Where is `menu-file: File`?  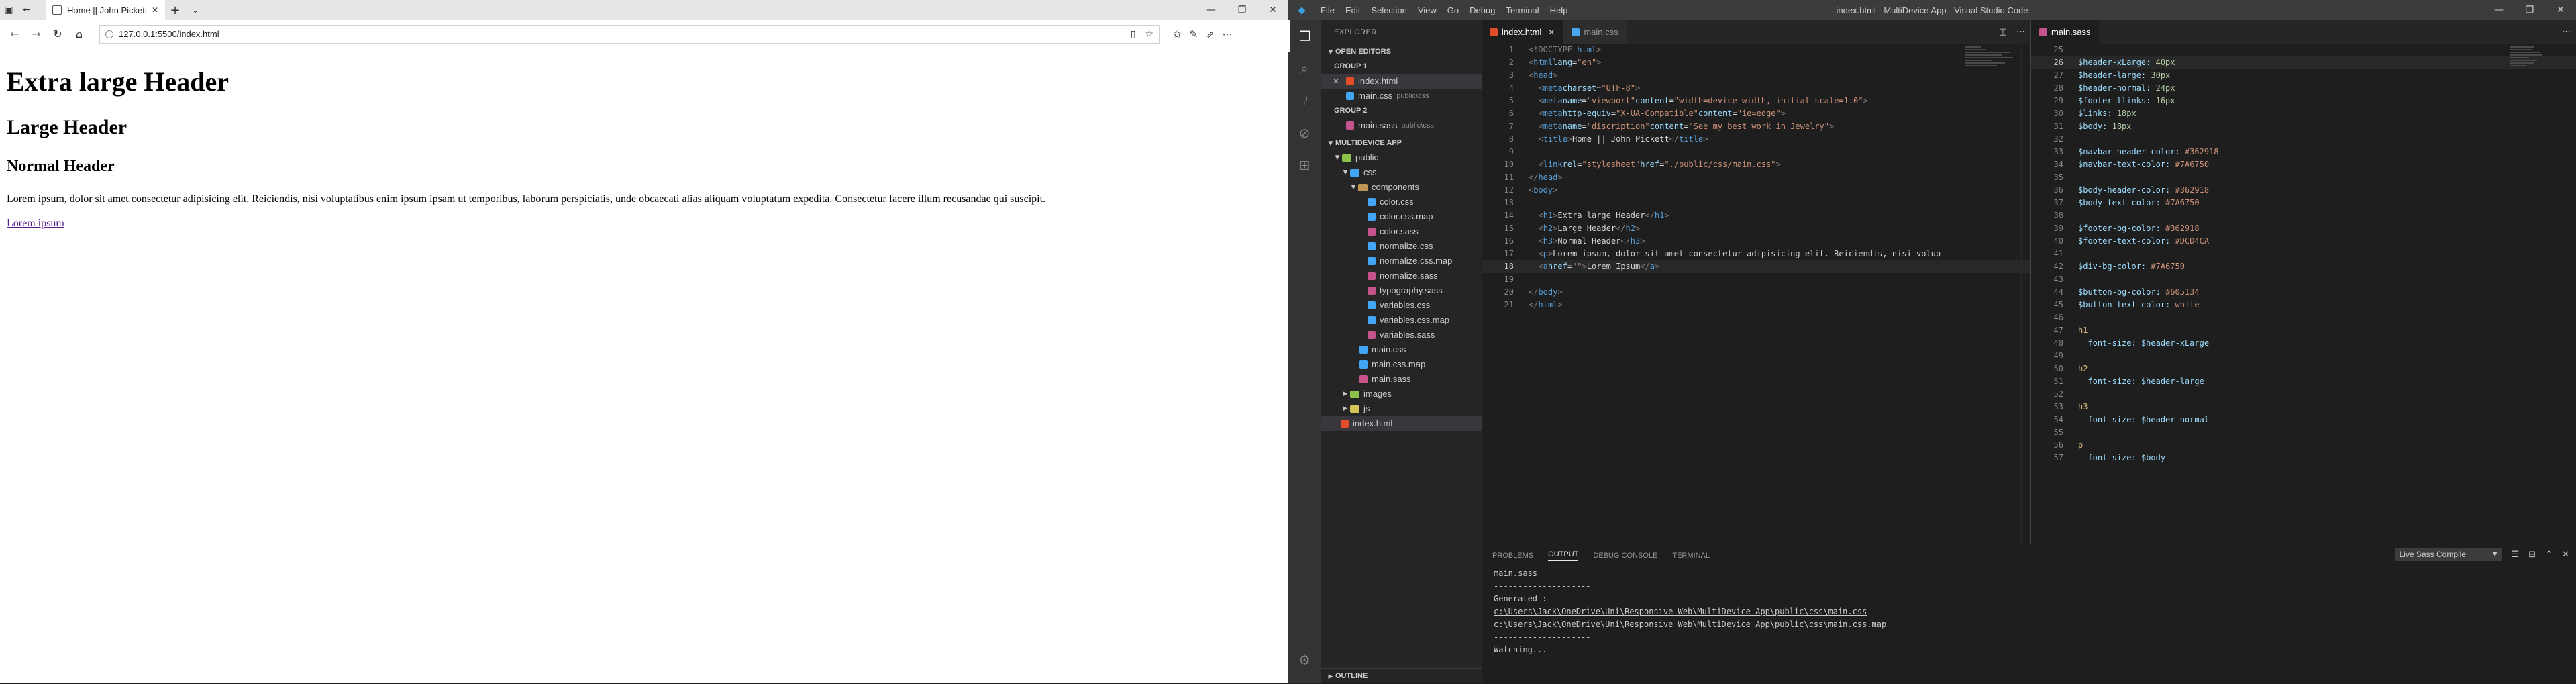
menu-file: File is located at coordinates (1327, 10).